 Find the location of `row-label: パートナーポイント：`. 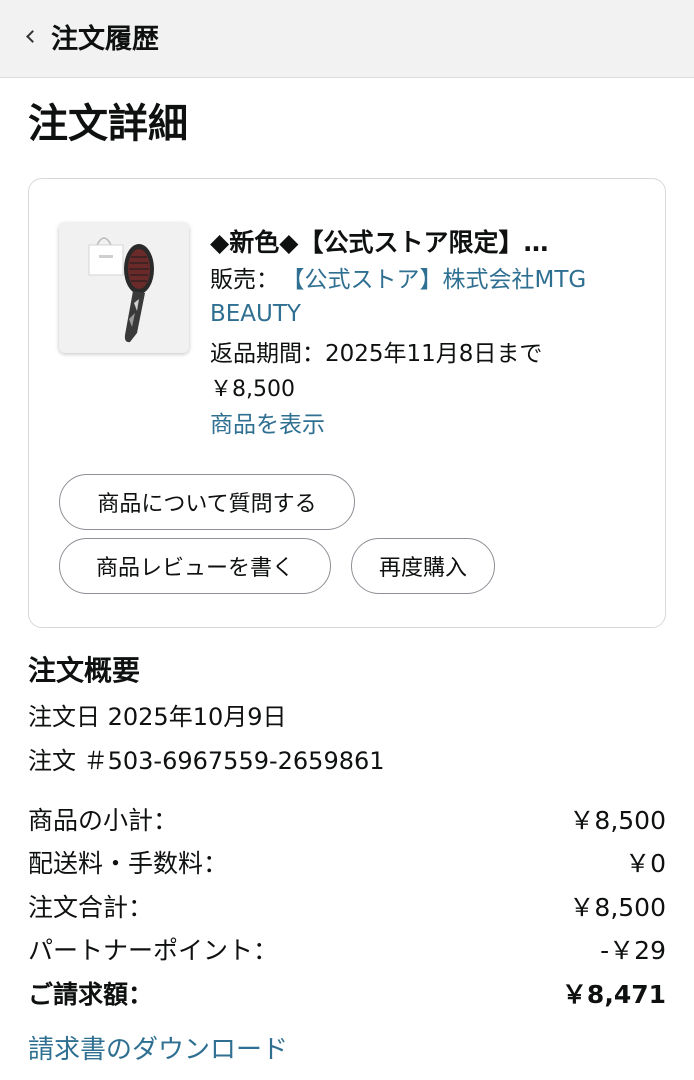

row-label: パートナーポイント： is located at coordinates (153, 950).